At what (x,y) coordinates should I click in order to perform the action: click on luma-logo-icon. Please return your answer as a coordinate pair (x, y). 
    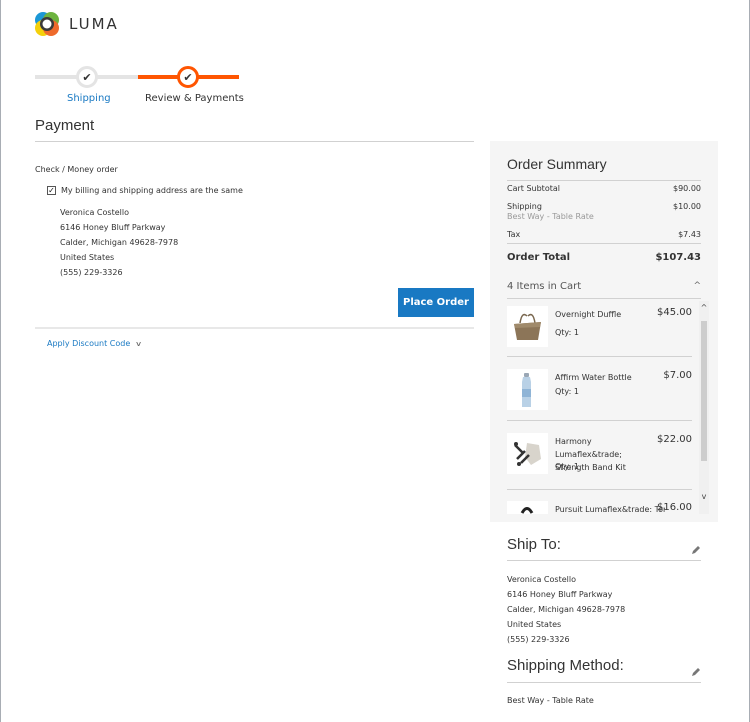
    Looking at the image, I should click on (47, 24).